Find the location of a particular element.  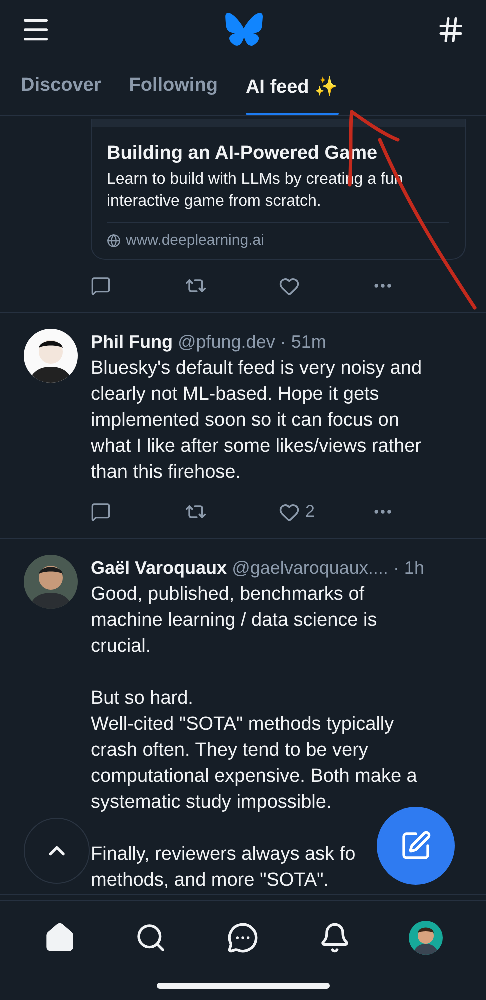

post-text: But so hard. Well-cited "SOTA" methods typically crash often. They tend to be very computational expensive. Both make a systematic study impossible. is located at coordinates (254, 751).